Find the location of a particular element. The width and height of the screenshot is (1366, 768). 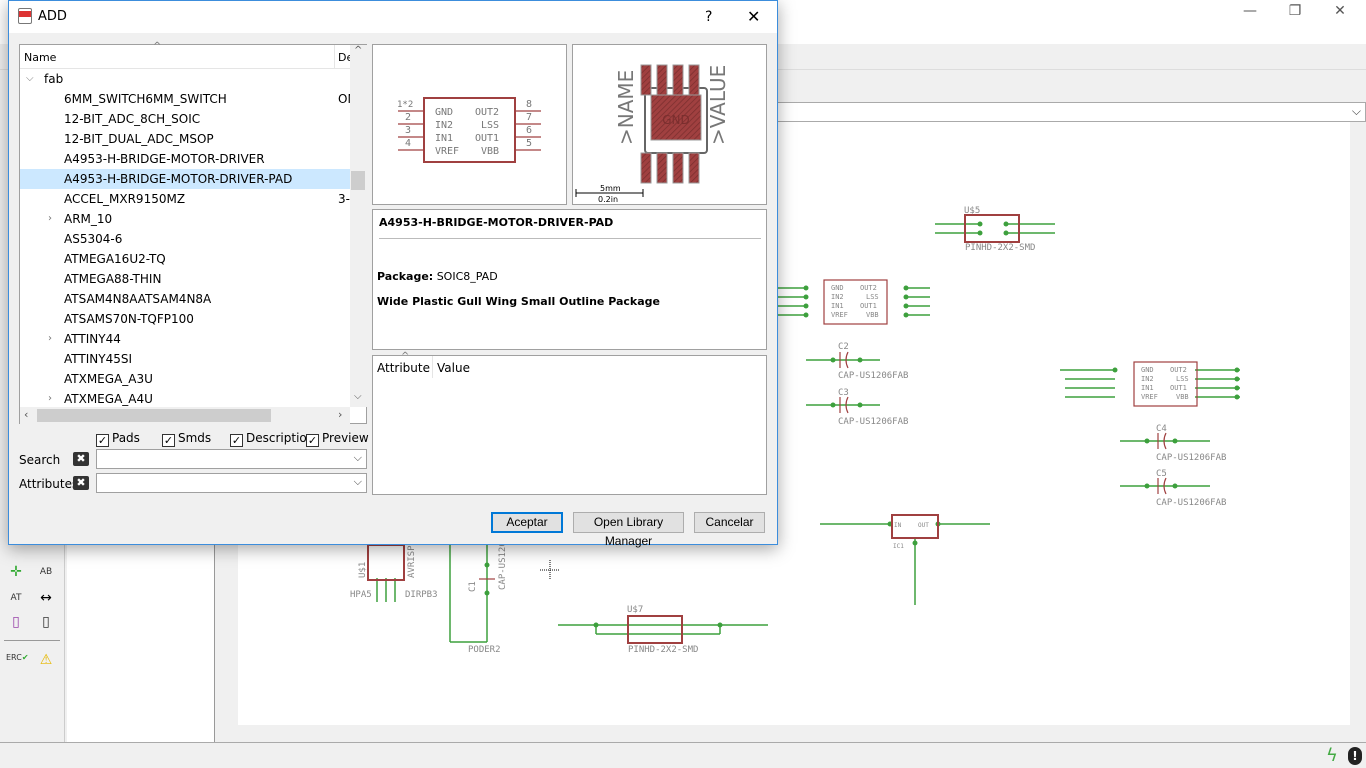

tree-vertical-scrollbar: ^ ⌵ is located at coordinates (358, 226).